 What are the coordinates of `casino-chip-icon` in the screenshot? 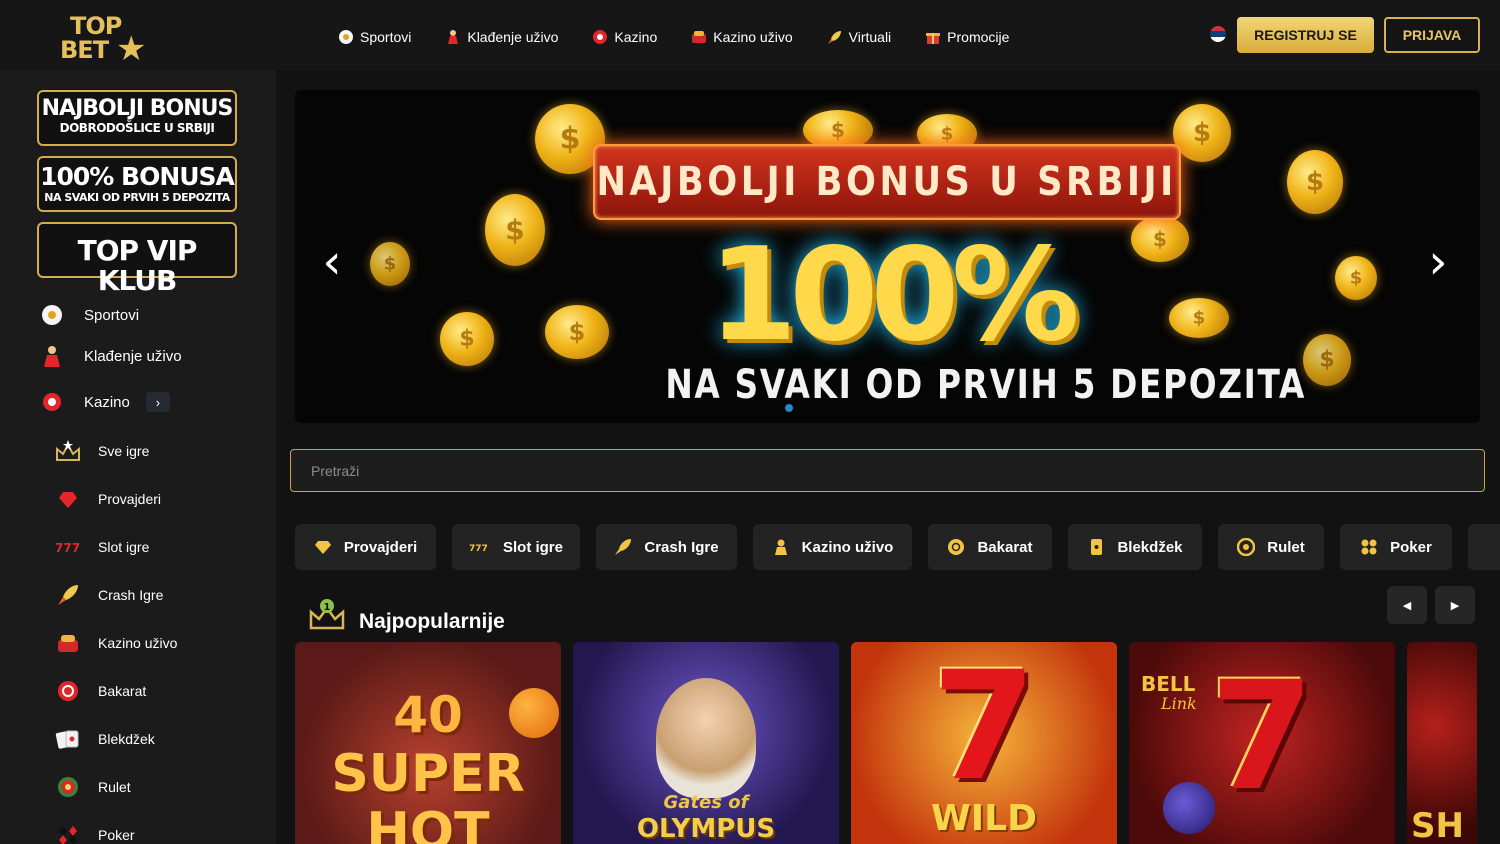 It's located at (600, 37).